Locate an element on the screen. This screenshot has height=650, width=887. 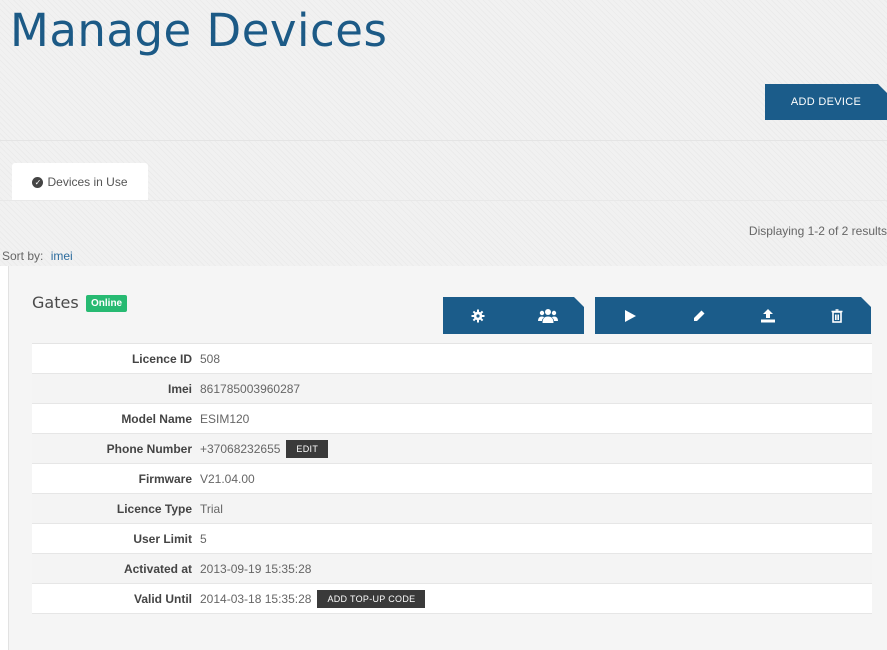
play-icon is located at coordinates (630, 316).